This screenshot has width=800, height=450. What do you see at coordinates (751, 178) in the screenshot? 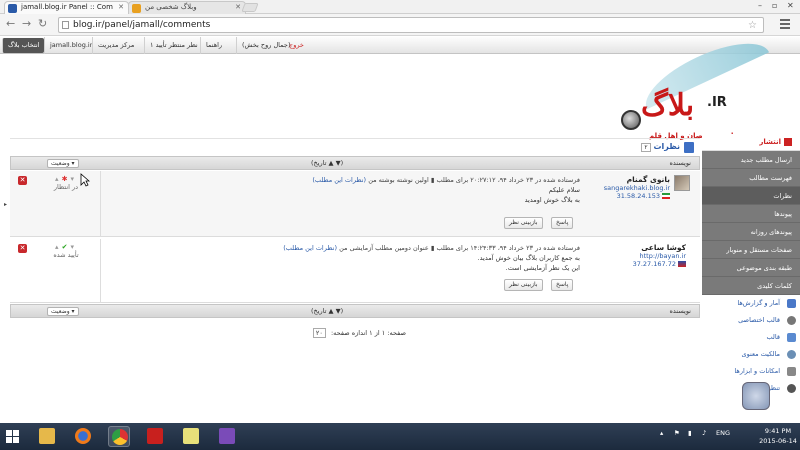
I see `sidebar-item-posts: فهرست مطالب` at bounding box center [751, 178].